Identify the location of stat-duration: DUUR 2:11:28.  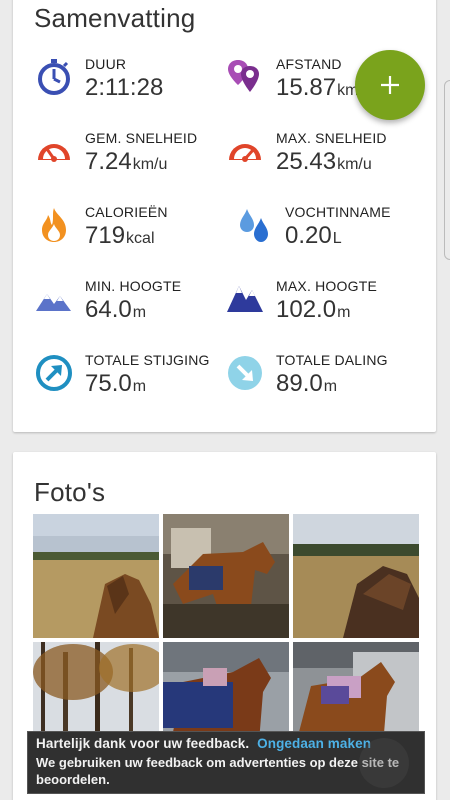
(130, 86).